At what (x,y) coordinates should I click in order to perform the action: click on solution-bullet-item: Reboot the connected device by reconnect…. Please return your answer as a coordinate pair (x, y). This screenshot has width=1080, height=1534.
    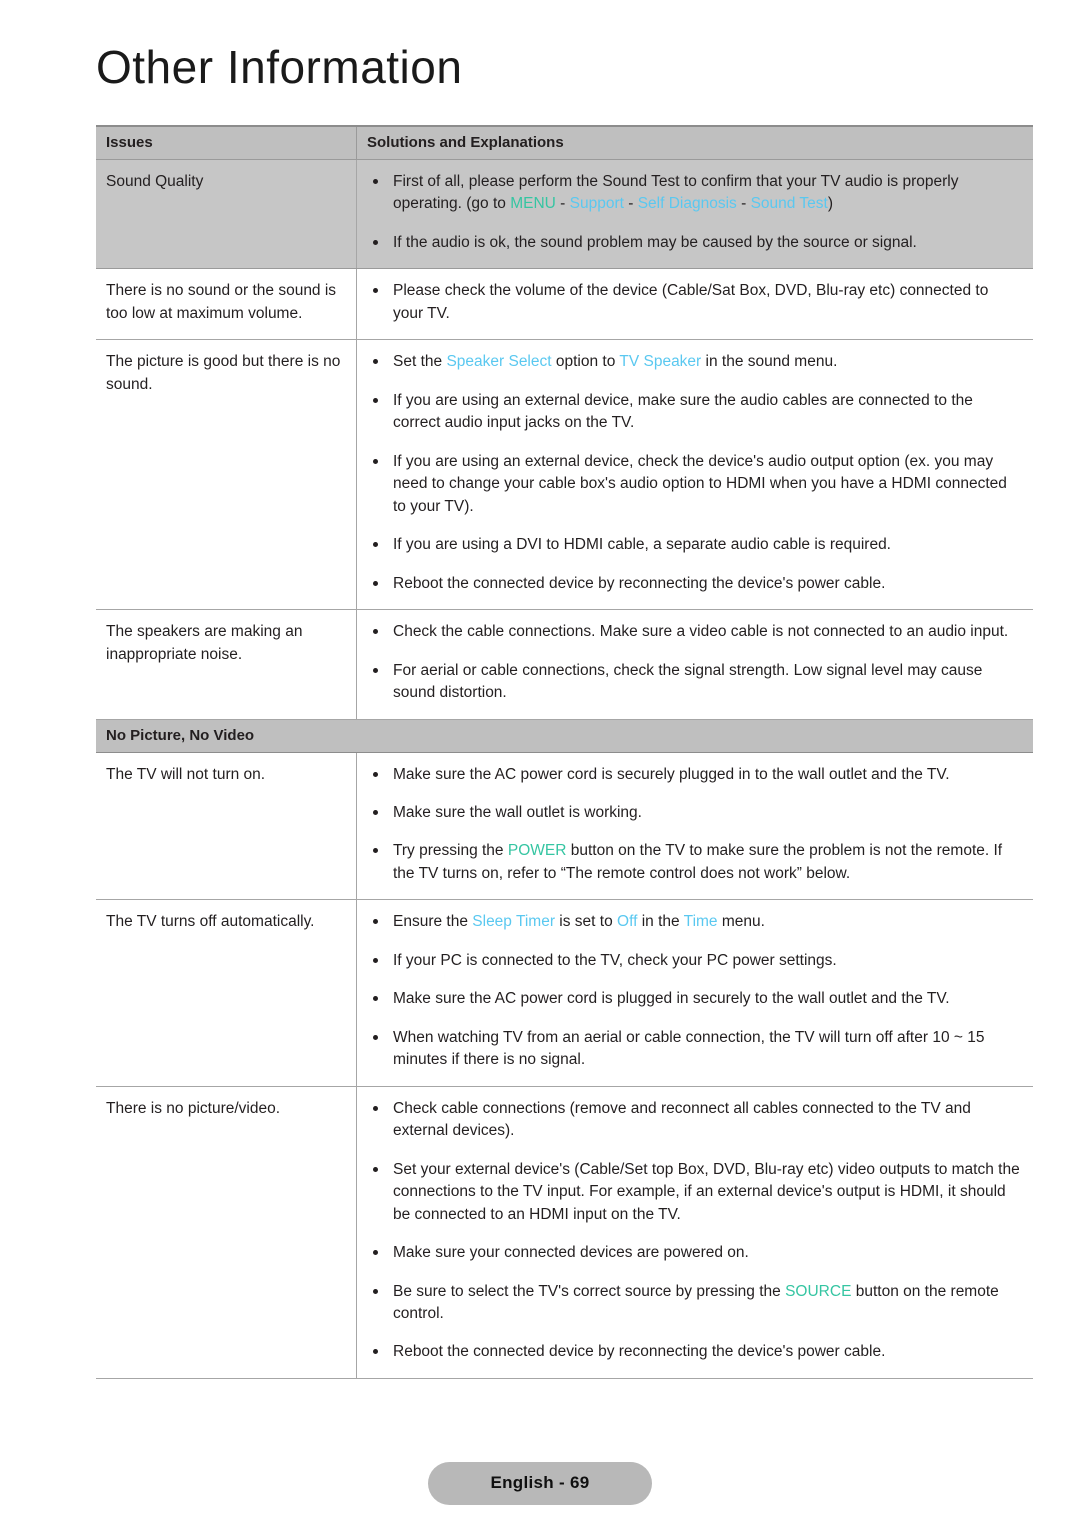
    Looking at the image, I should click on (696, 584).